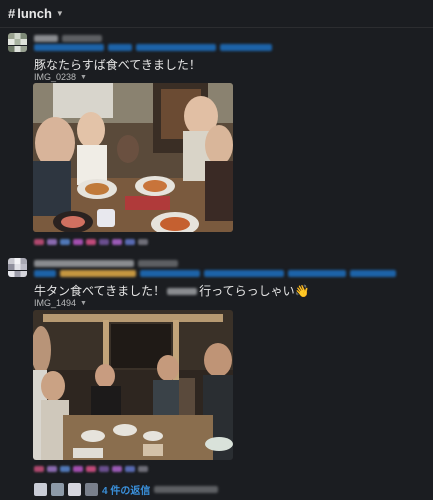  Describe the element at coordinates (302, 291) in the screenshot. I see `wave-emoji: 👋` at that location.